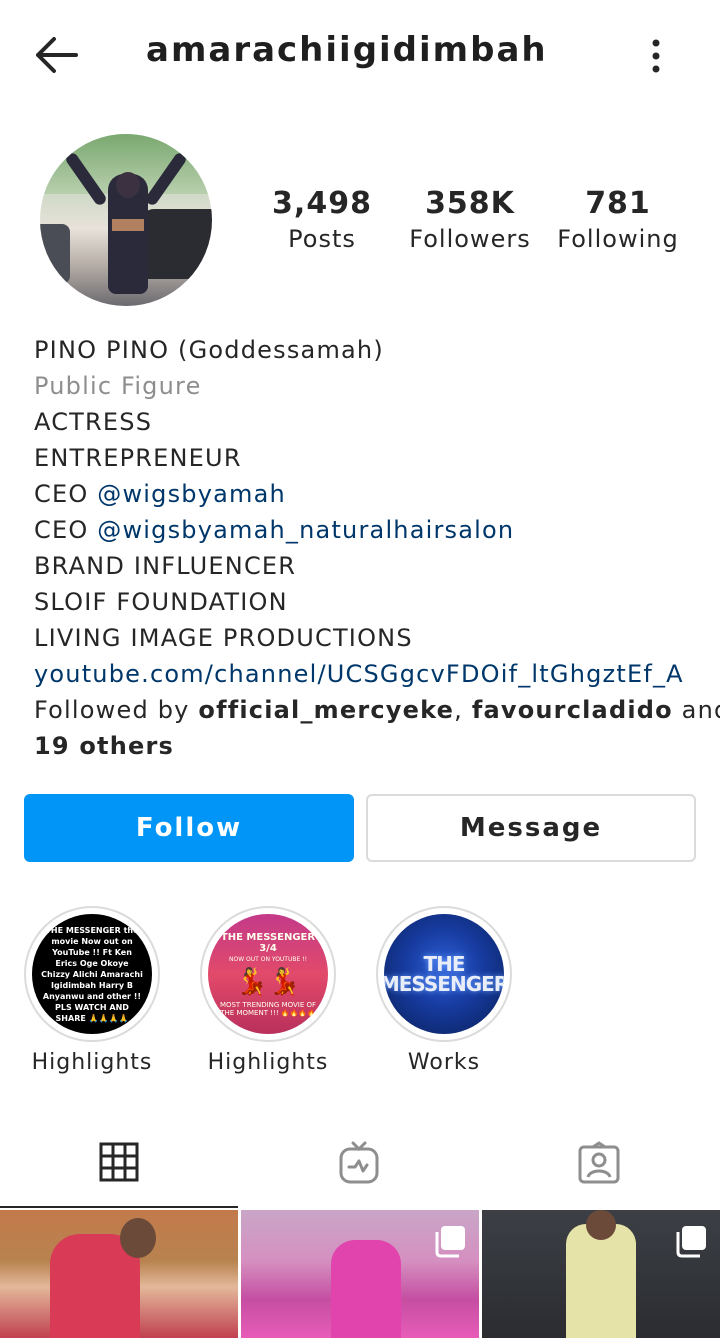 This screenshot has height=1338, width=720. Describe the element at coordinates (364, 494) in the screenshot. I see `bio-line-ceo-1: CEO @wigsbyamah` at that location.